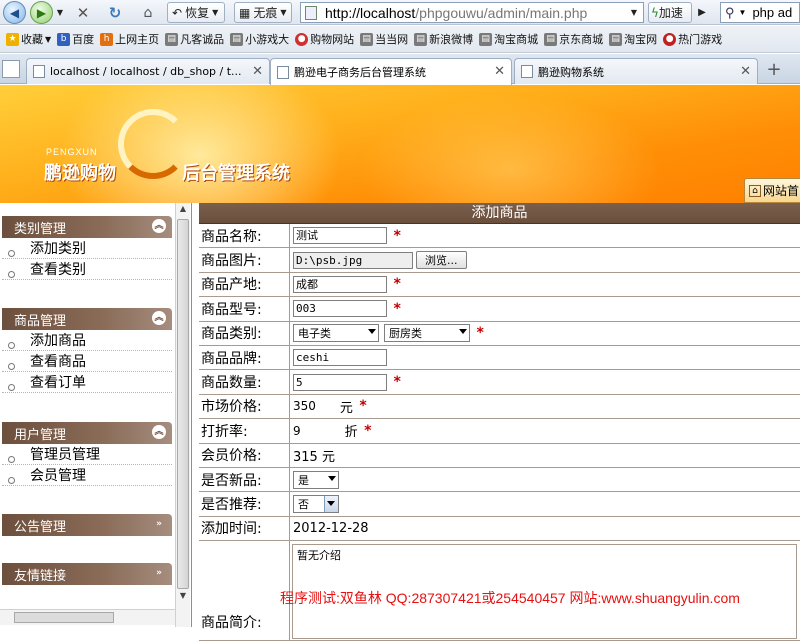 The height and width of the screenshot is (641, 800). What do you see at coordinates (87, 248) in the screenshot?
I see `sidebar-item-add-category: 添加类别` at bounding box center [87, 248].